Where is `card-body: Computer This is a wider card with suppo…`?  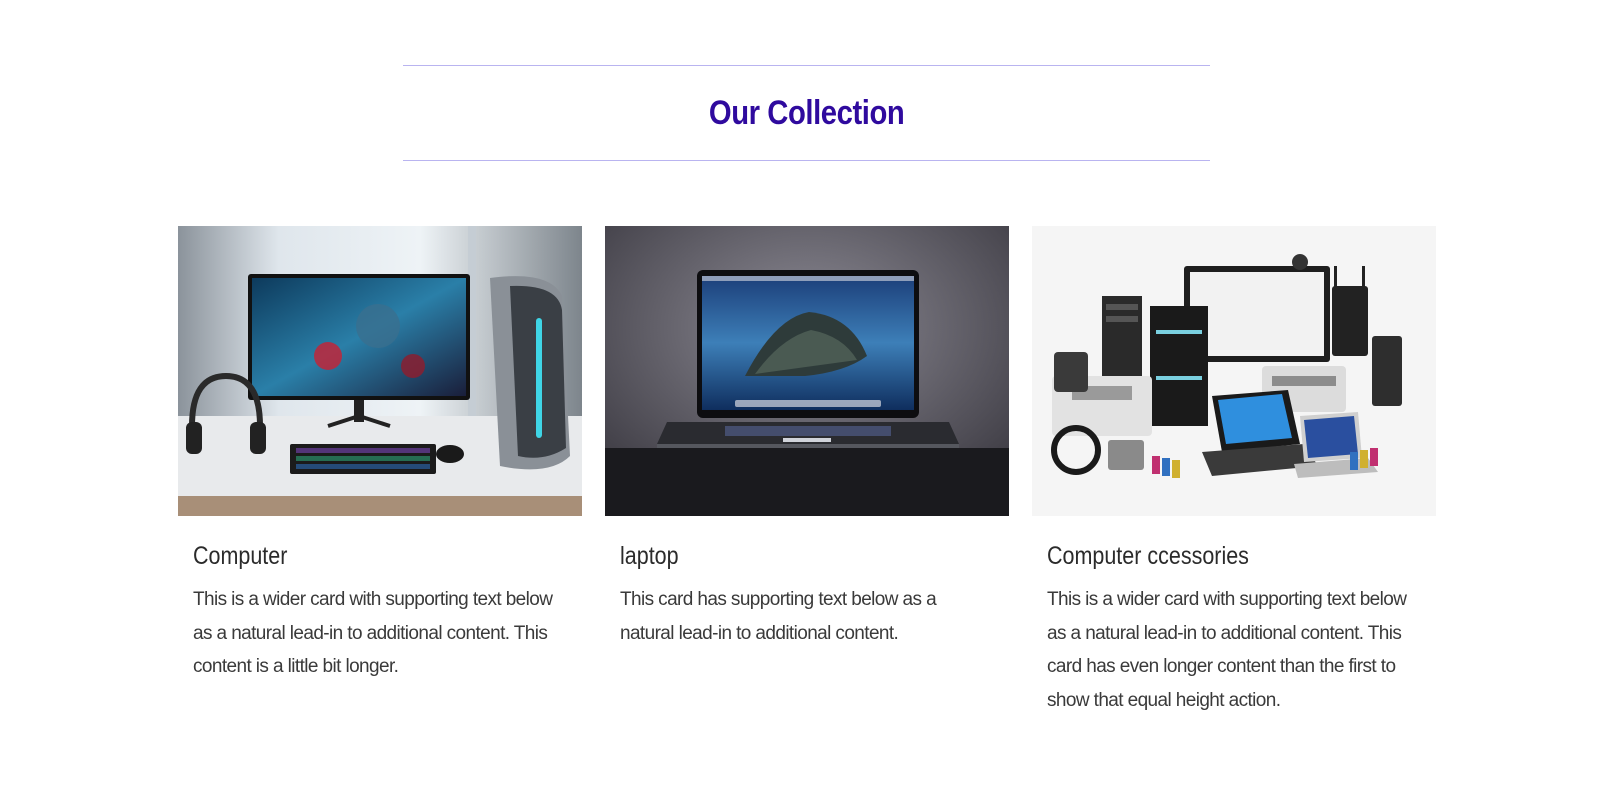 card-body: Computer This is a wider card with suppo… is located at coordinates (380, 600).